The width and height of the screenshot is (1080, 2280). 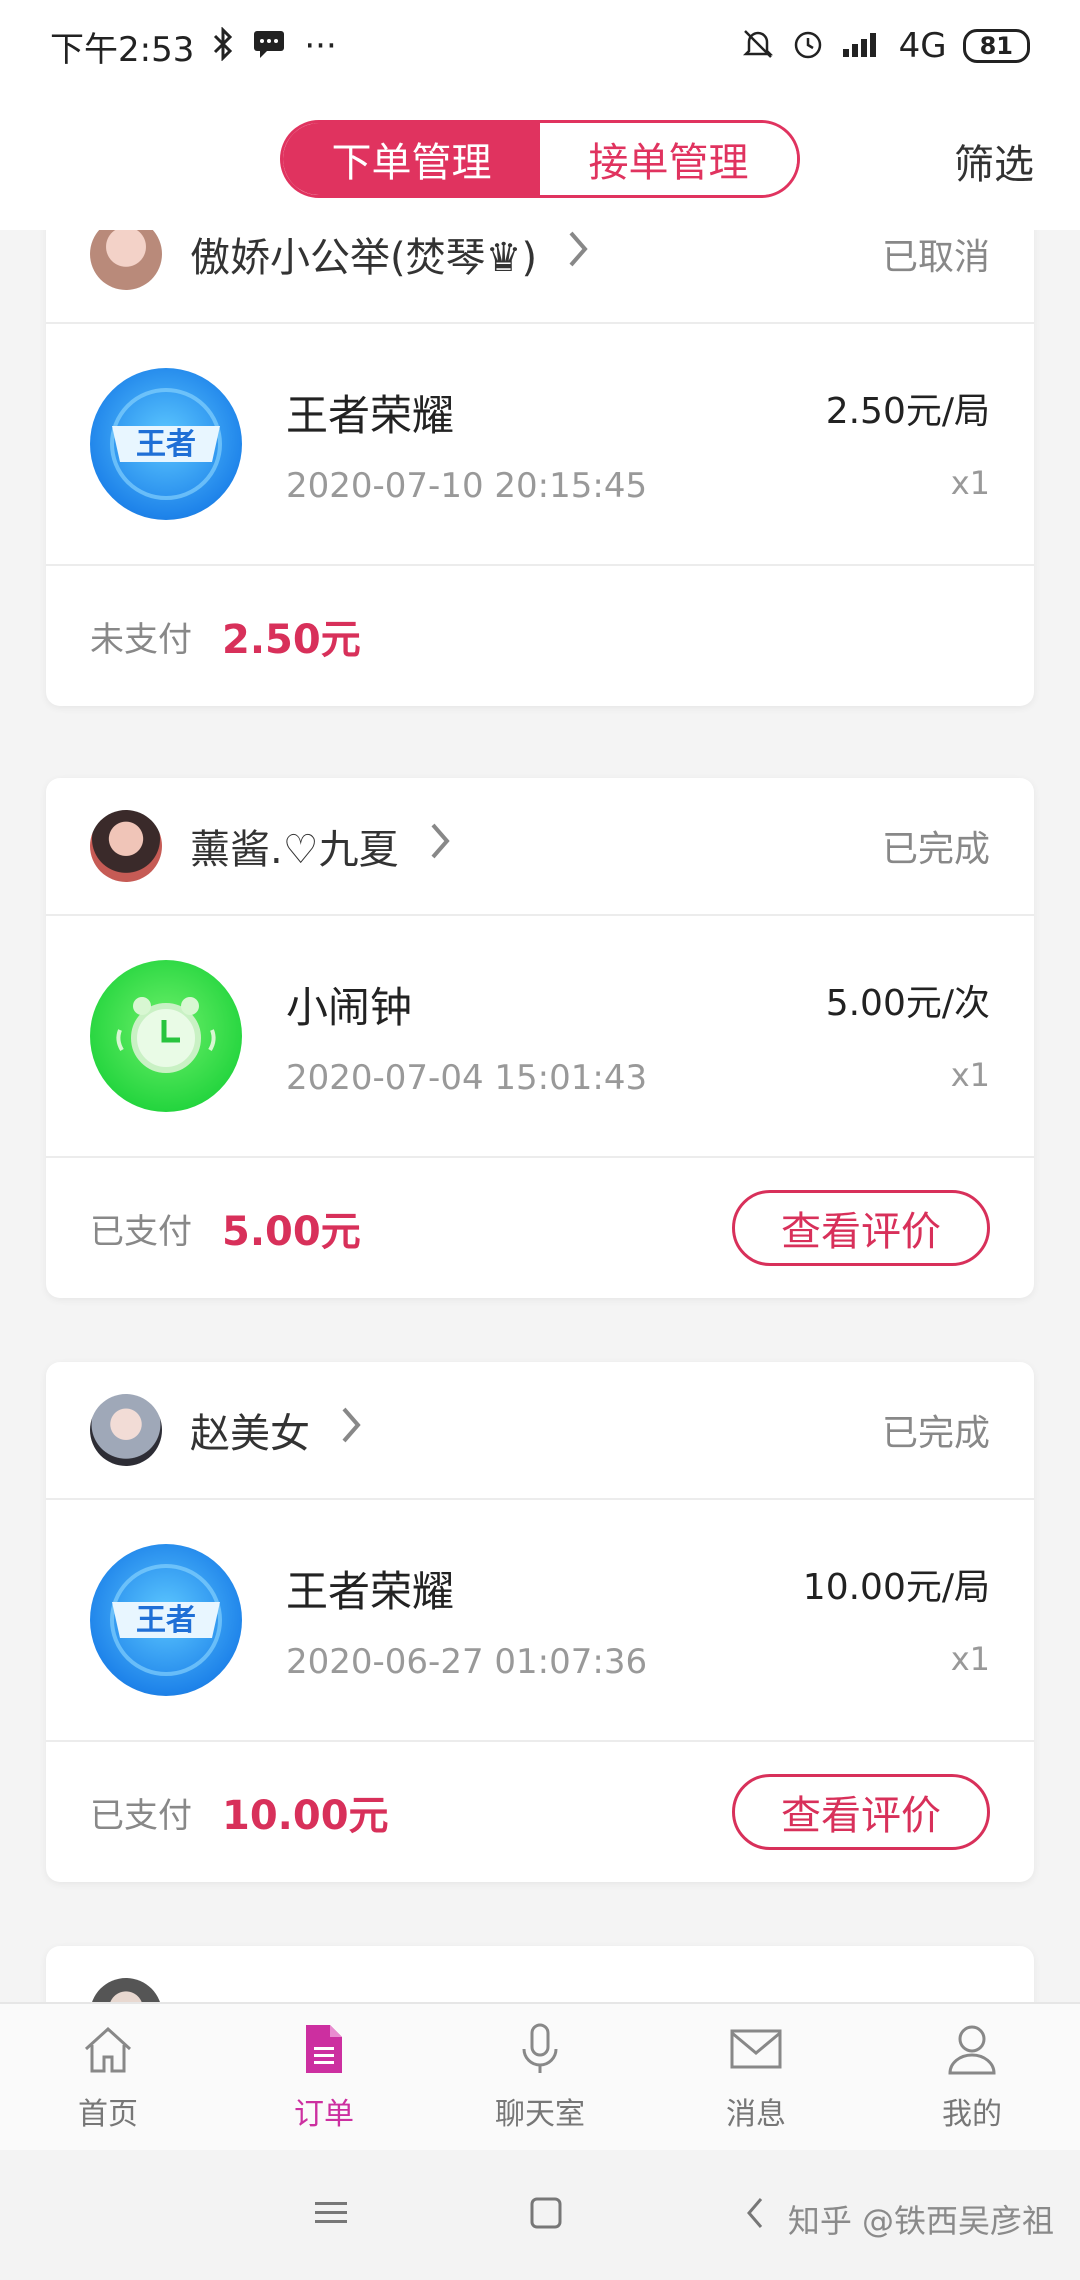 I want to click on nav-chatroom: 聊天室, so click(x=540, y=2077).